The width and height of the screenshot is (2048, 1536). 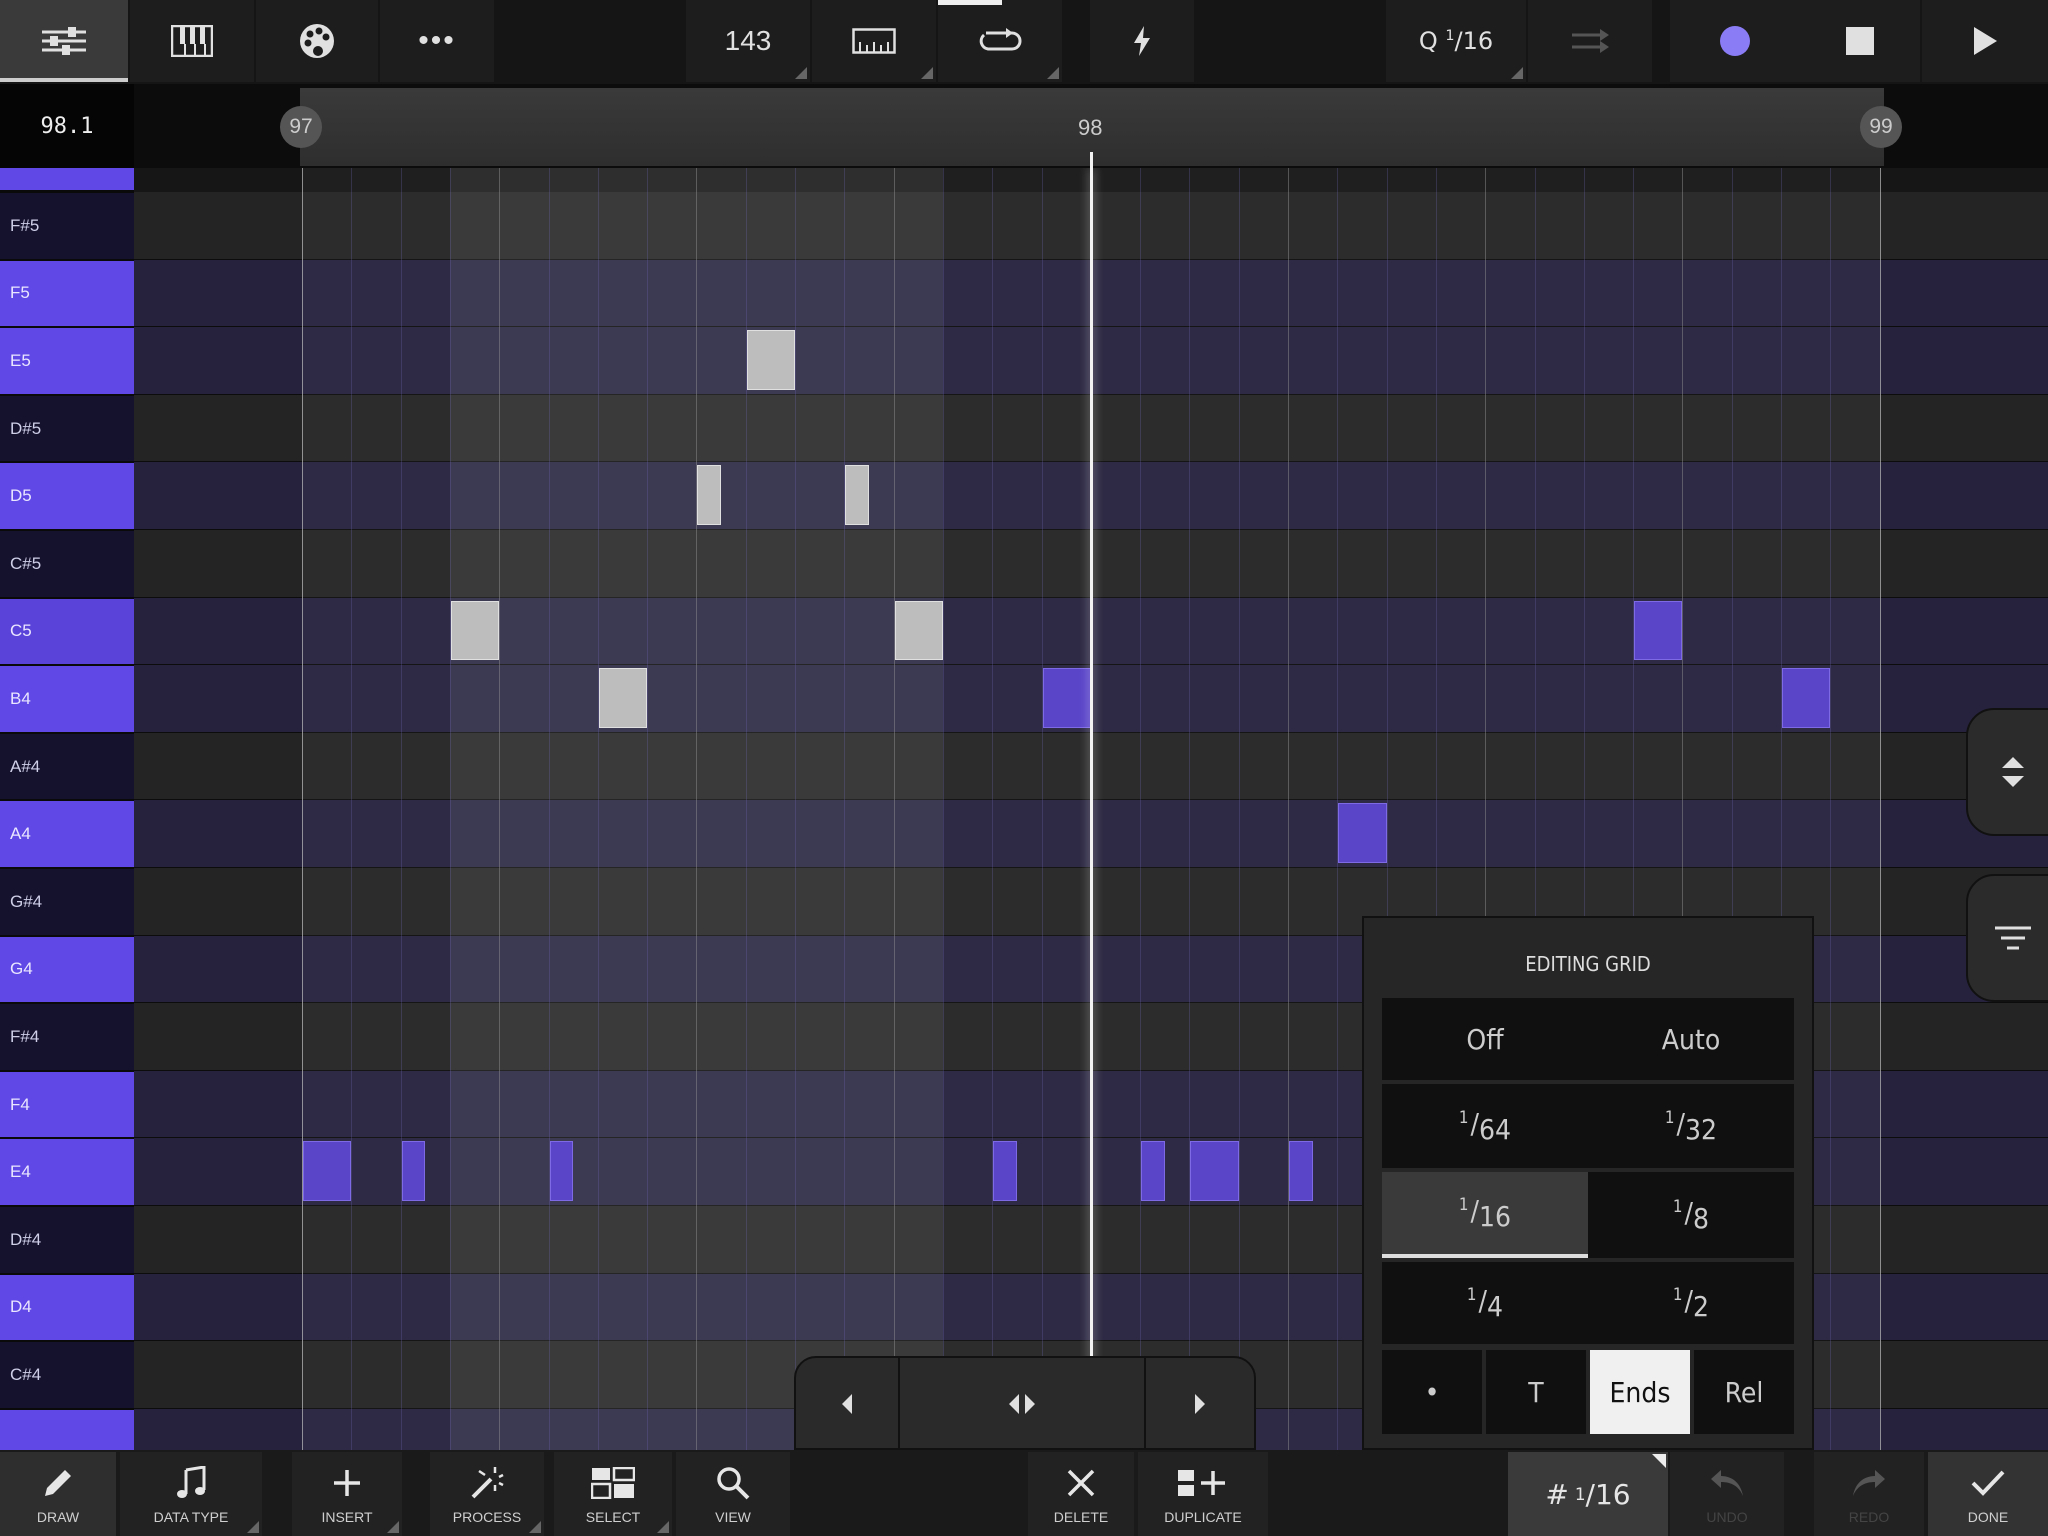 What do you see at coordinates (1485, 1303) in the screenshot?
I see `grid-option-1-4: 1/4` at bounding box center [1485, 1303].